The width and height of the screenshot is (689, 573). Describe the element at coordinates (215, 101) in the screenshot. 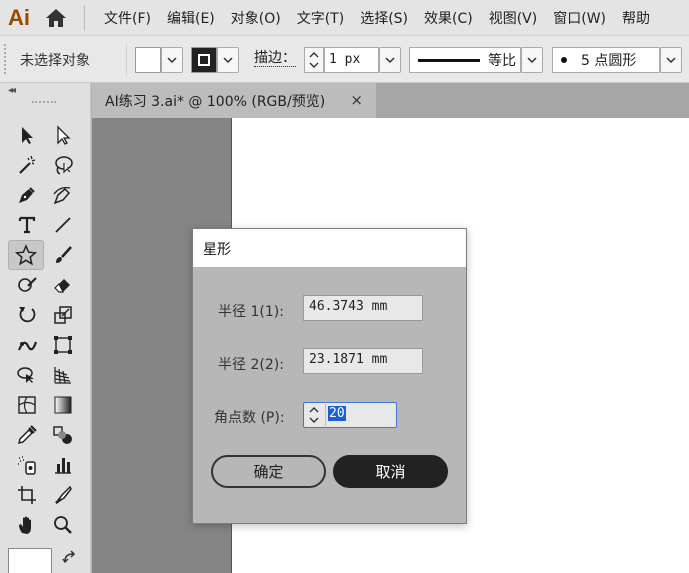

I see `document-tab-title: AI练习 3.ai* @ 100% (RGB/预览)` at that location.